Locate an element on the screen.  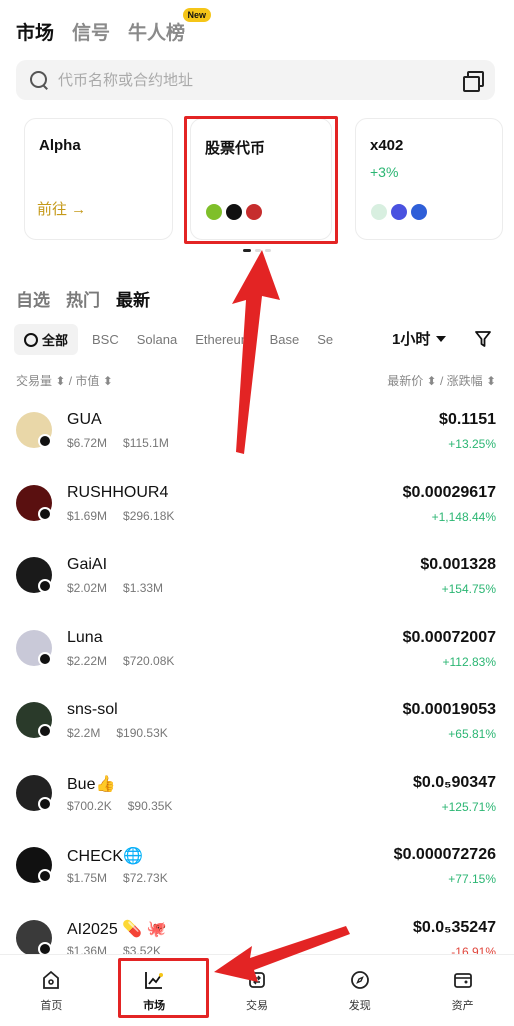
token-stats: $700.2K $90.35K is located at coordinates (119, 806).